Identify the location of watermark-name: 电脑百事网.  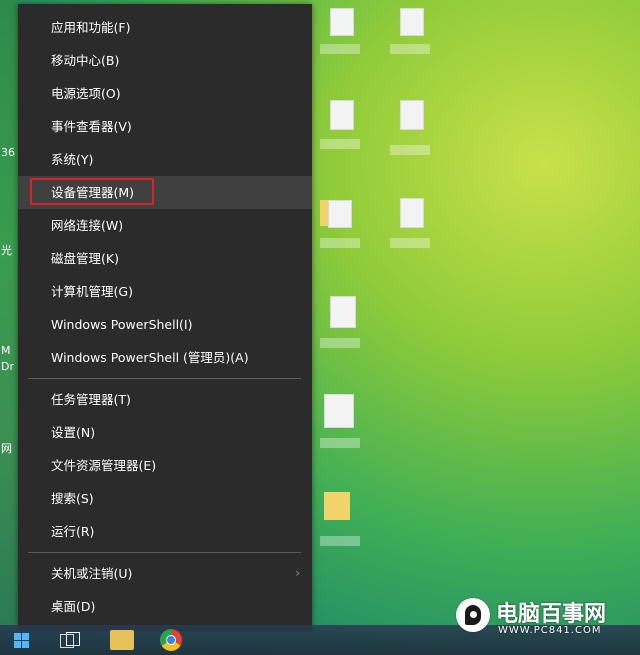
(551, 614).